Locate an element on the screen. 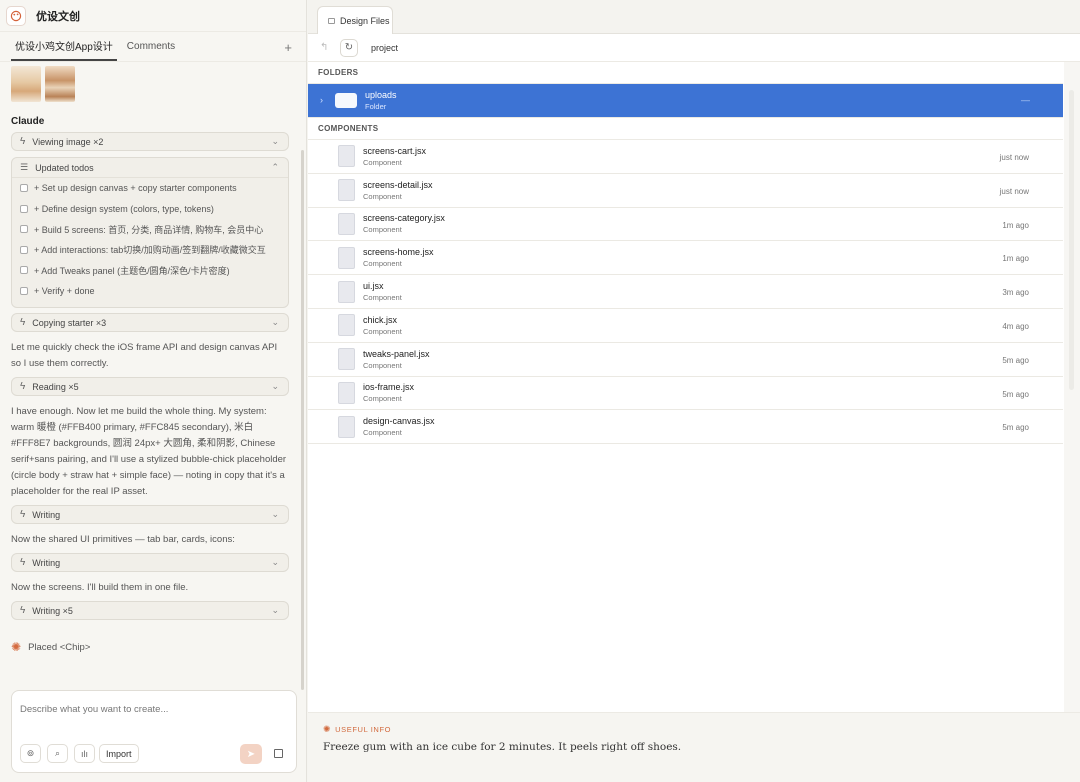 This screenshot has height=782, width=1080. tool-call-label: Copying starter ×3 is located at coordinates (69, 322).